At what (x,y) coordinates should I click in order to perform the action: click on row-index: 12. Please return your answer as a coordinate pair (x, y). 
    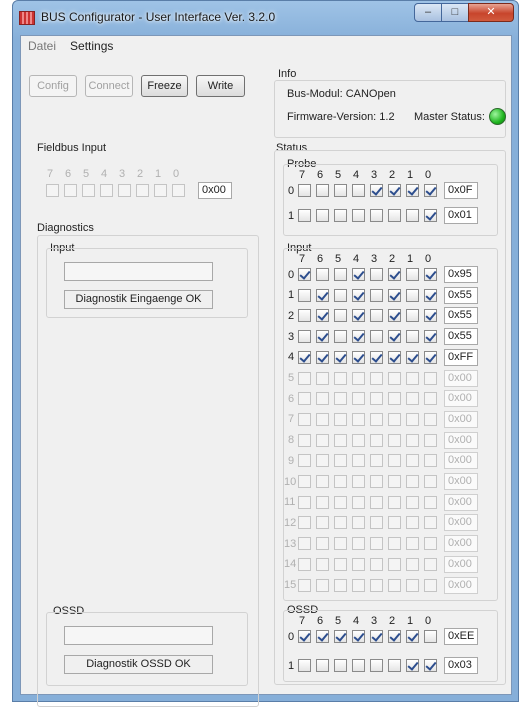
    Looking at the image, I should click on (290, 522).